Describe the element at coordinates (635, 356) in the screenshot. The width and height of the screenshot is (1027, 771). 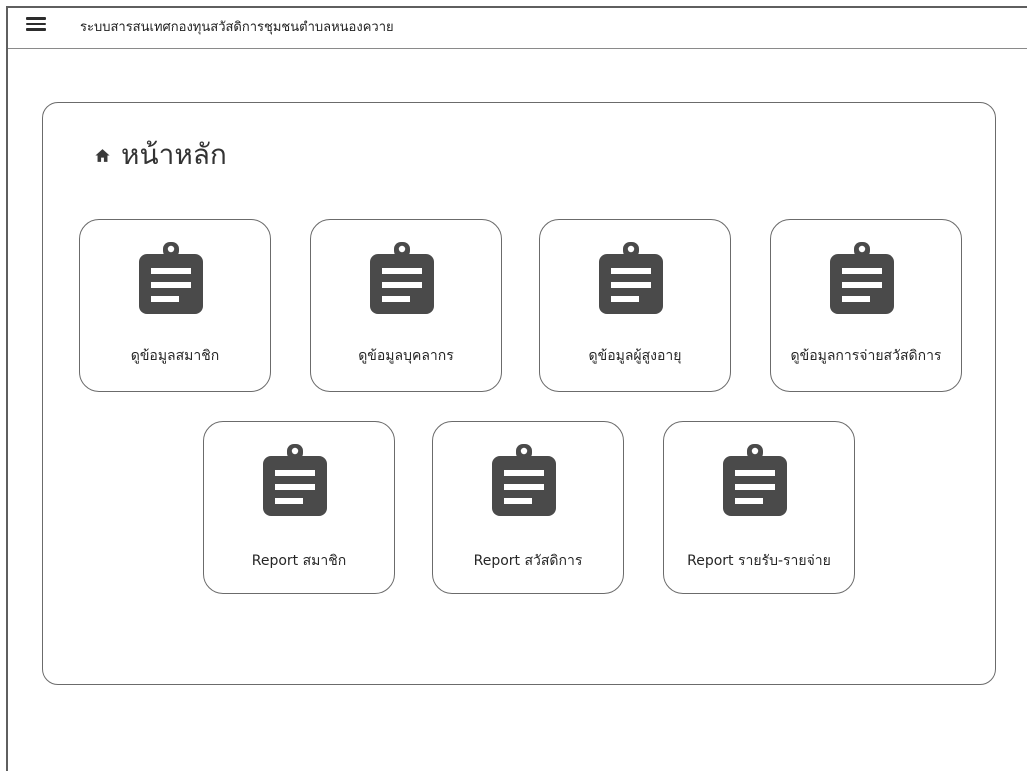
I see `card-label: ดูข้อมูลผู้สูงอายุ` at that location.